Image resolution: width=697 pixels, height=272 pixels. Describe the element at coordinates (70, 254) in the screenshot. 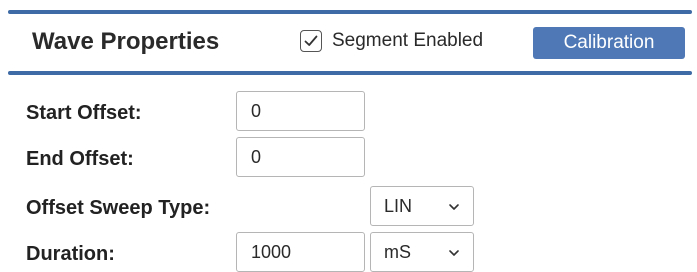

I see `duration-label: Duration:` at that location.